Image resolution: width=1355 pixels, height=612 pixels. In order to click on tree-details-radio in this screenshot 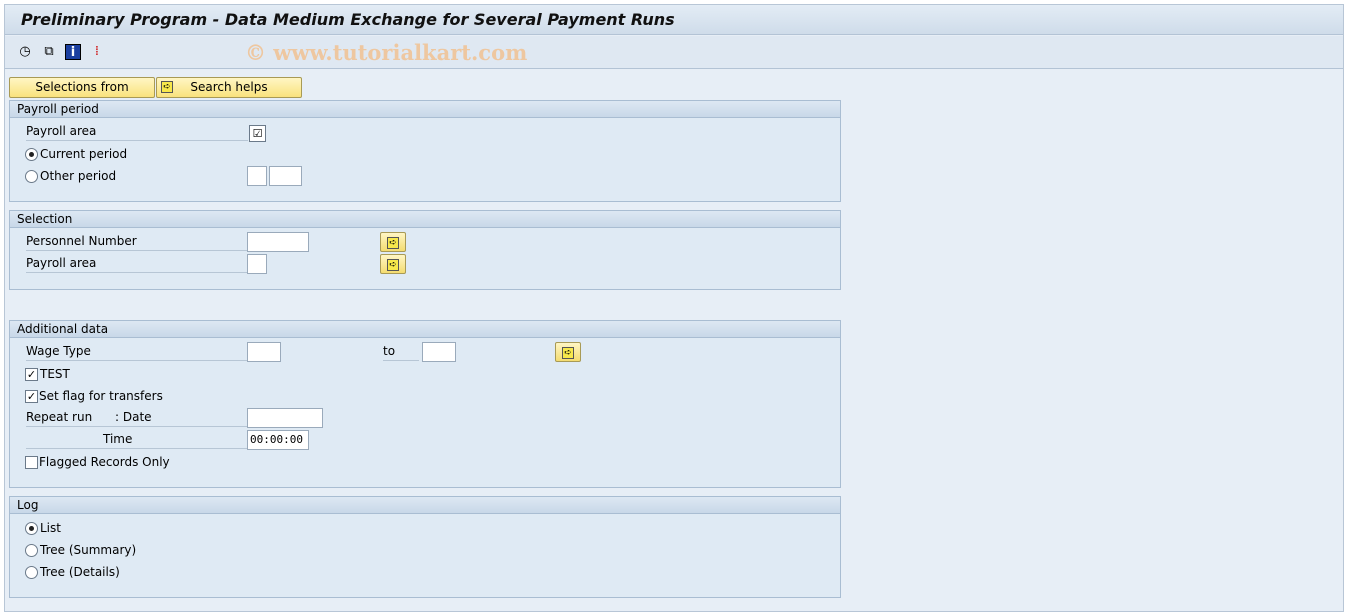, I will do `click(31, 572)`.